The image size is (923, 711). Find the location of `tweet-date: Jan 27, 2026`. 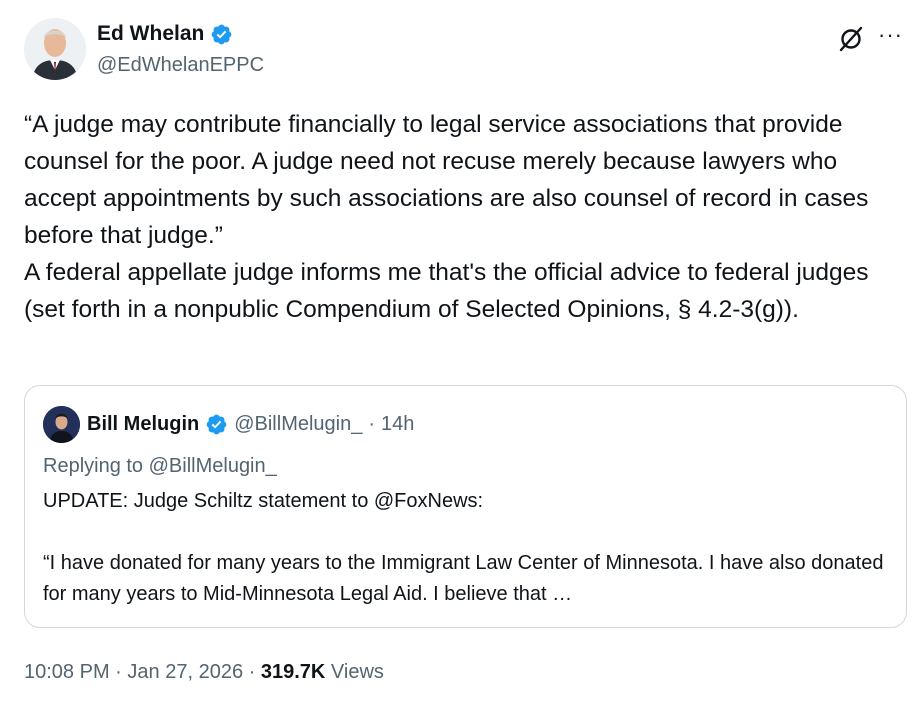

tweet-date: Jan 27, 2026 is located at coordinates (185, 672).